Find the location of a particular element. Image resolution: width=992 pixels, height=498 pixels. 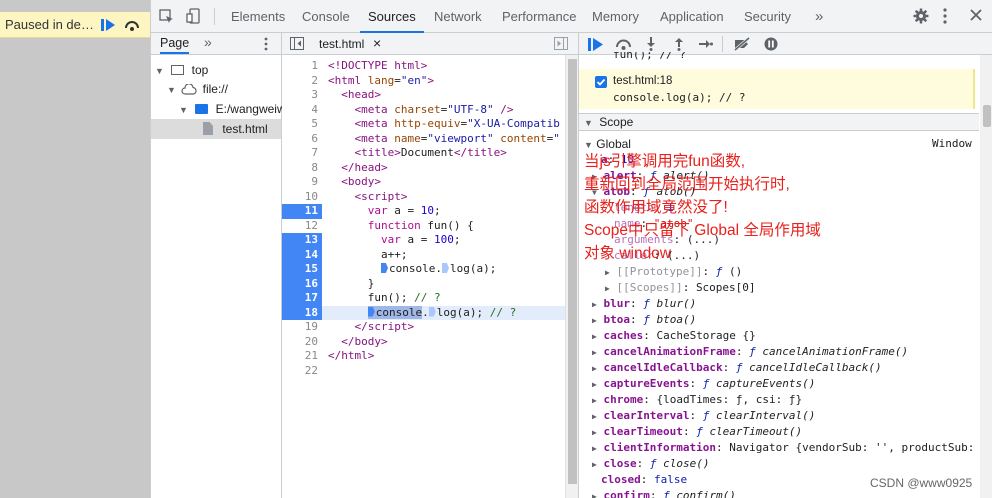

current-execution-line: 18 console. log(a); // ? is located at coordinates (430, 312).